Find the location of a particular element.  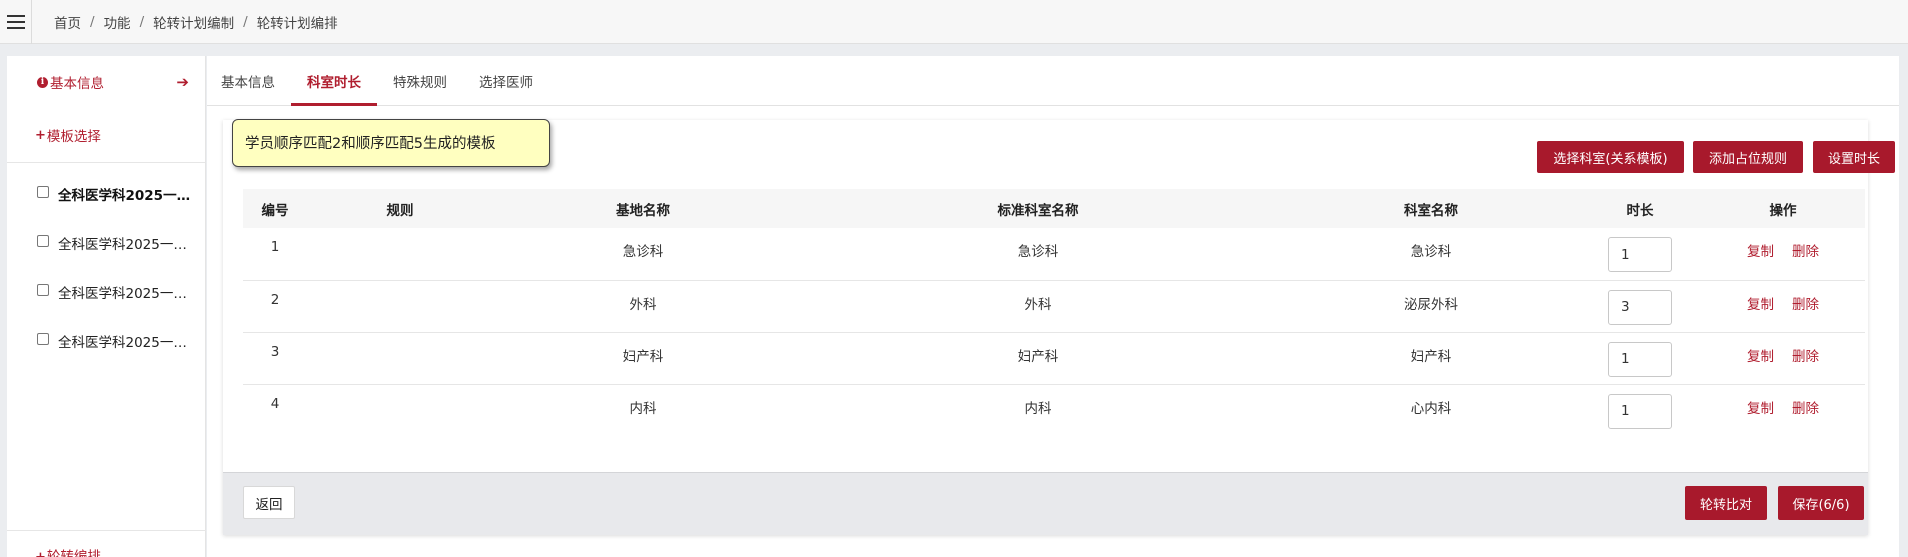

cell-std-dept: 内科 is located at coordinates (1038, 408).